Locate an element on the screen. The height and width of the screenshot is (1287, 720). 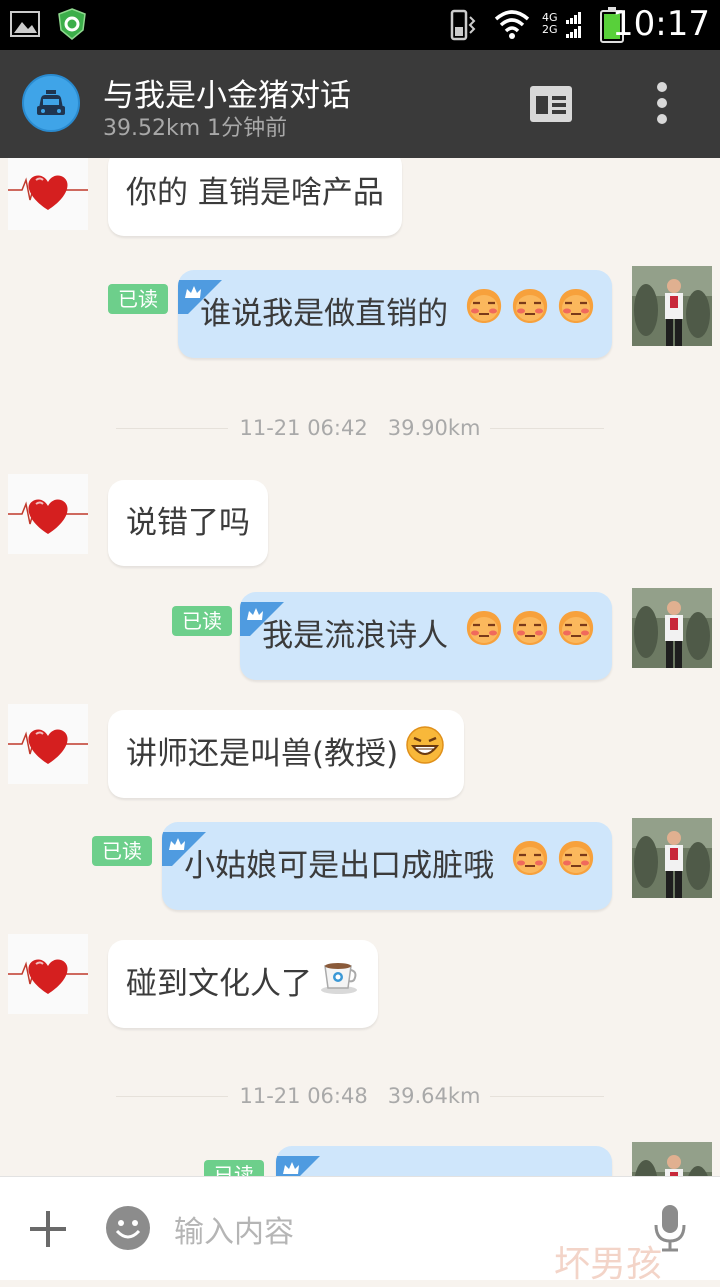
time-separator: 11-21 06:48 39.64km is located at coordinates (360, 1096).